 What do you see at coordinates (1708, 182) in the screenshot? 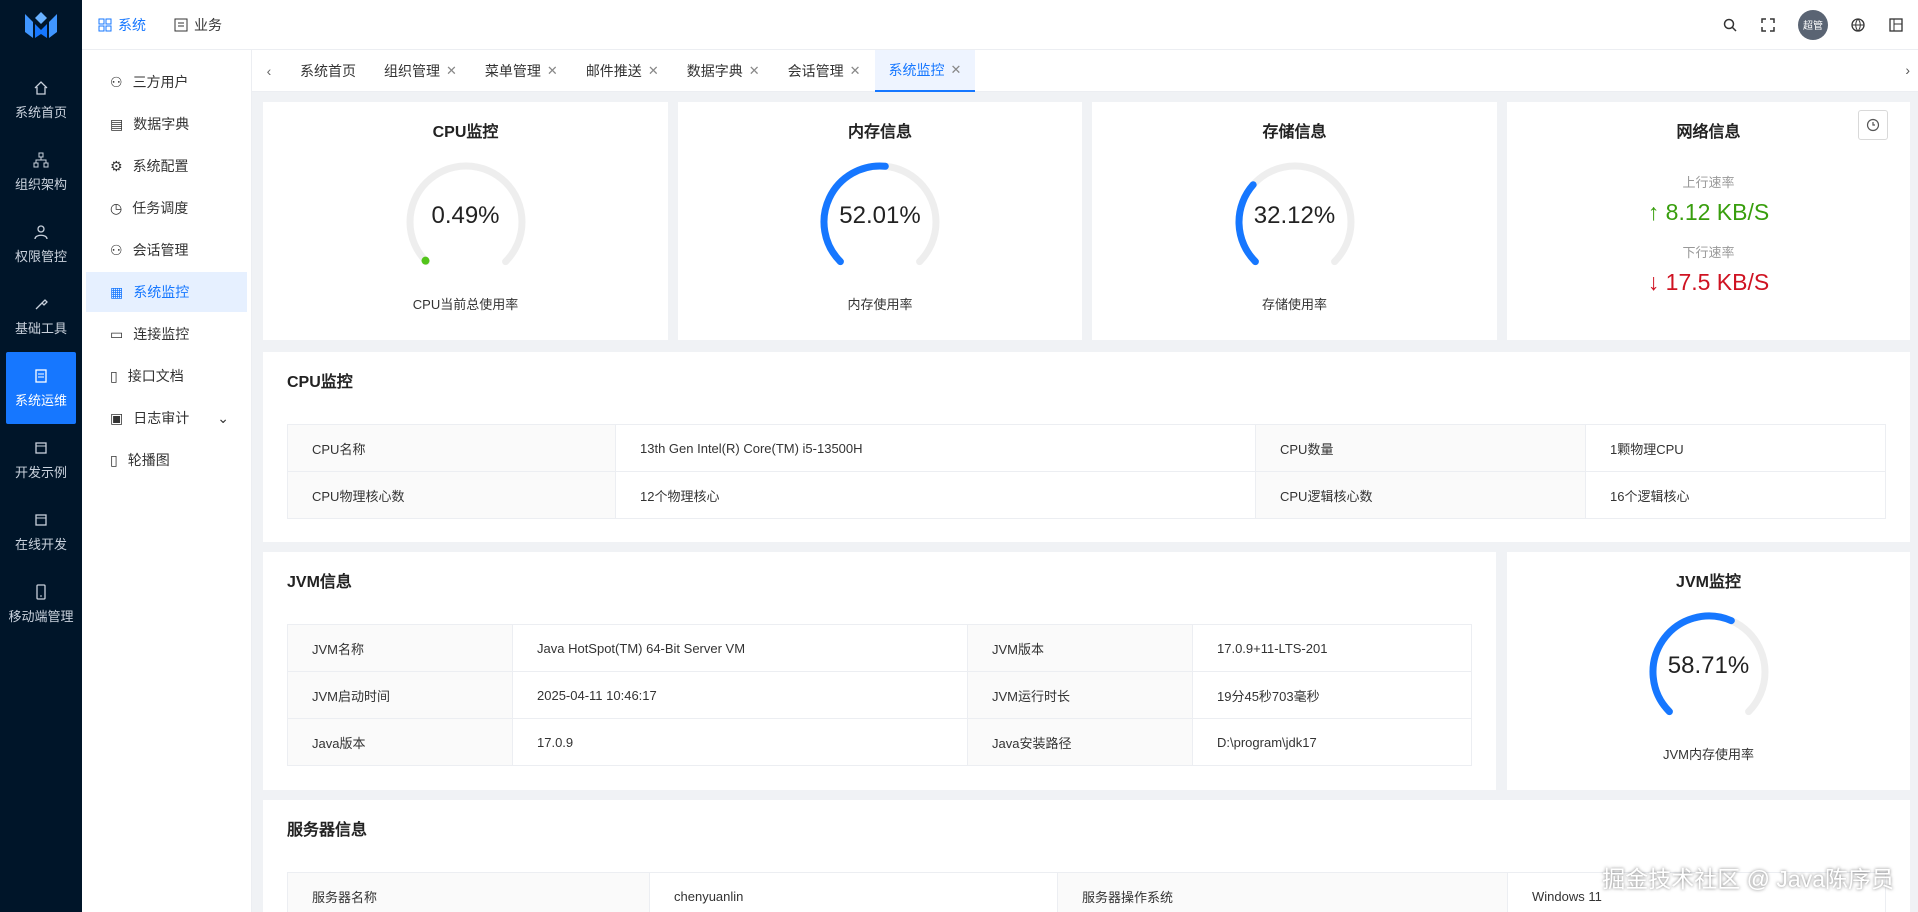
I see `upload-label: 上行速率` at bounding box center [1708, 182].